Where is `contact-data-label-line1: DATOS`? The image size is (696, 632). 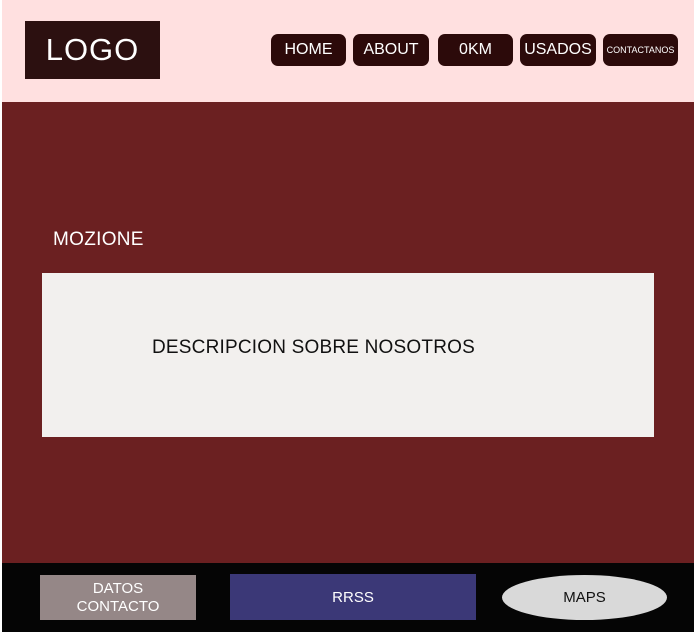 contact-data-label-line1: DATOS is located at coordinates (118, 588).